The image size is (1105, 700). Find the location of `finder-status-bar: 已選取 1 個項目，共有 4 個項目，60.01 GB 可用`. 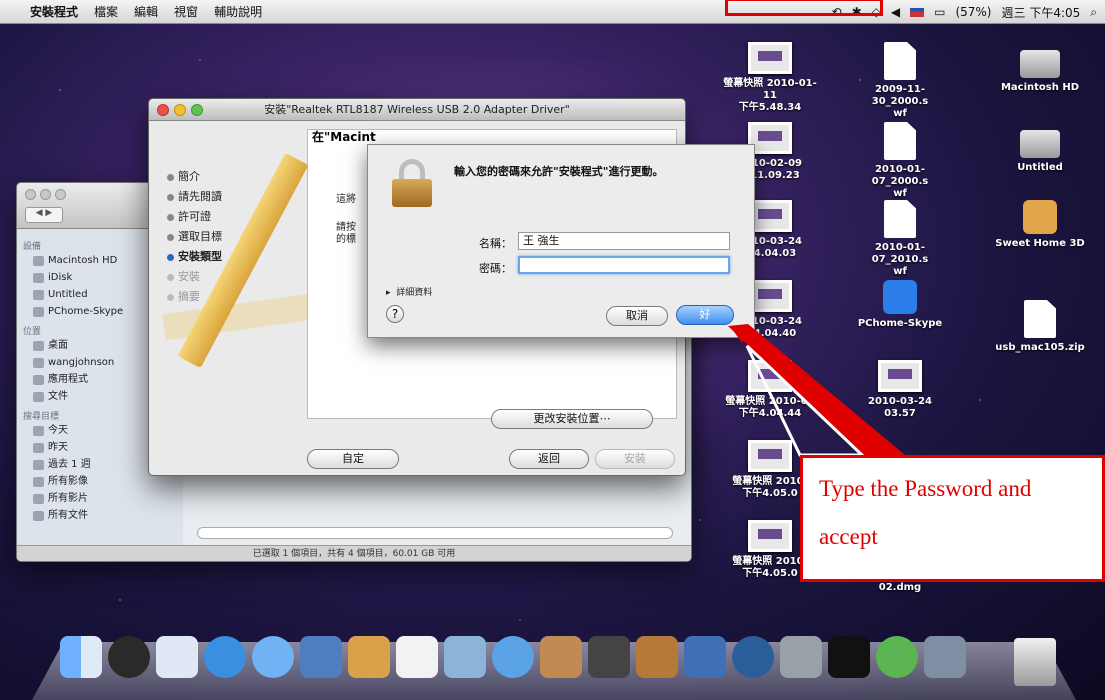

finder-status-bar: 已選取 1 個項目，共有 4 個項目，60.01 GB 可用 is located at coordinates (354, 553).